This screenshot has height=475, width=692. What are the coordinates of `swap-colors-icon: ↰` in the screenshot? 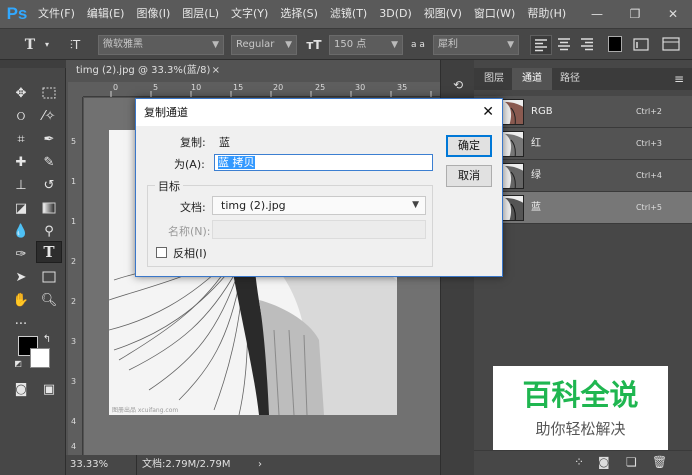 It's located at (47, 339).